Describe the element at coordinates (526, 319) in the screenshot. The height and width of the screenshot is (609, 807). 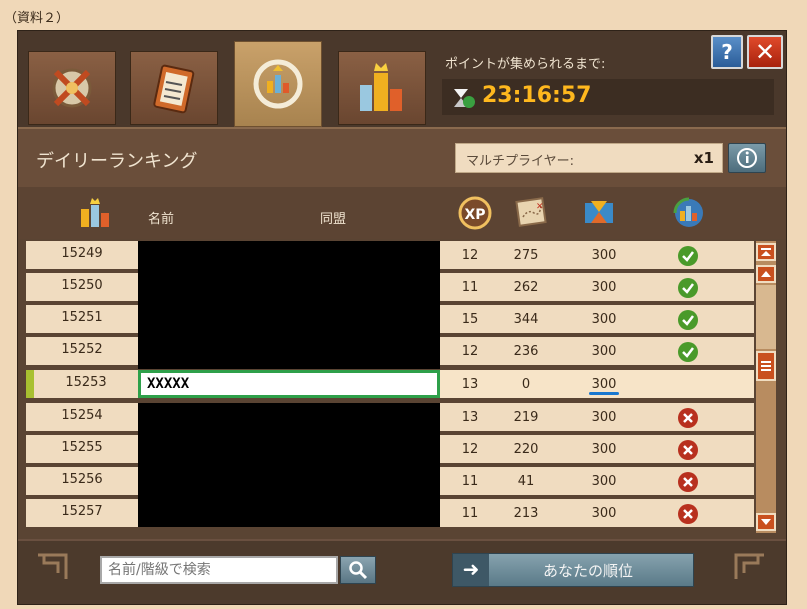
I see `map-value: 344` at that location.